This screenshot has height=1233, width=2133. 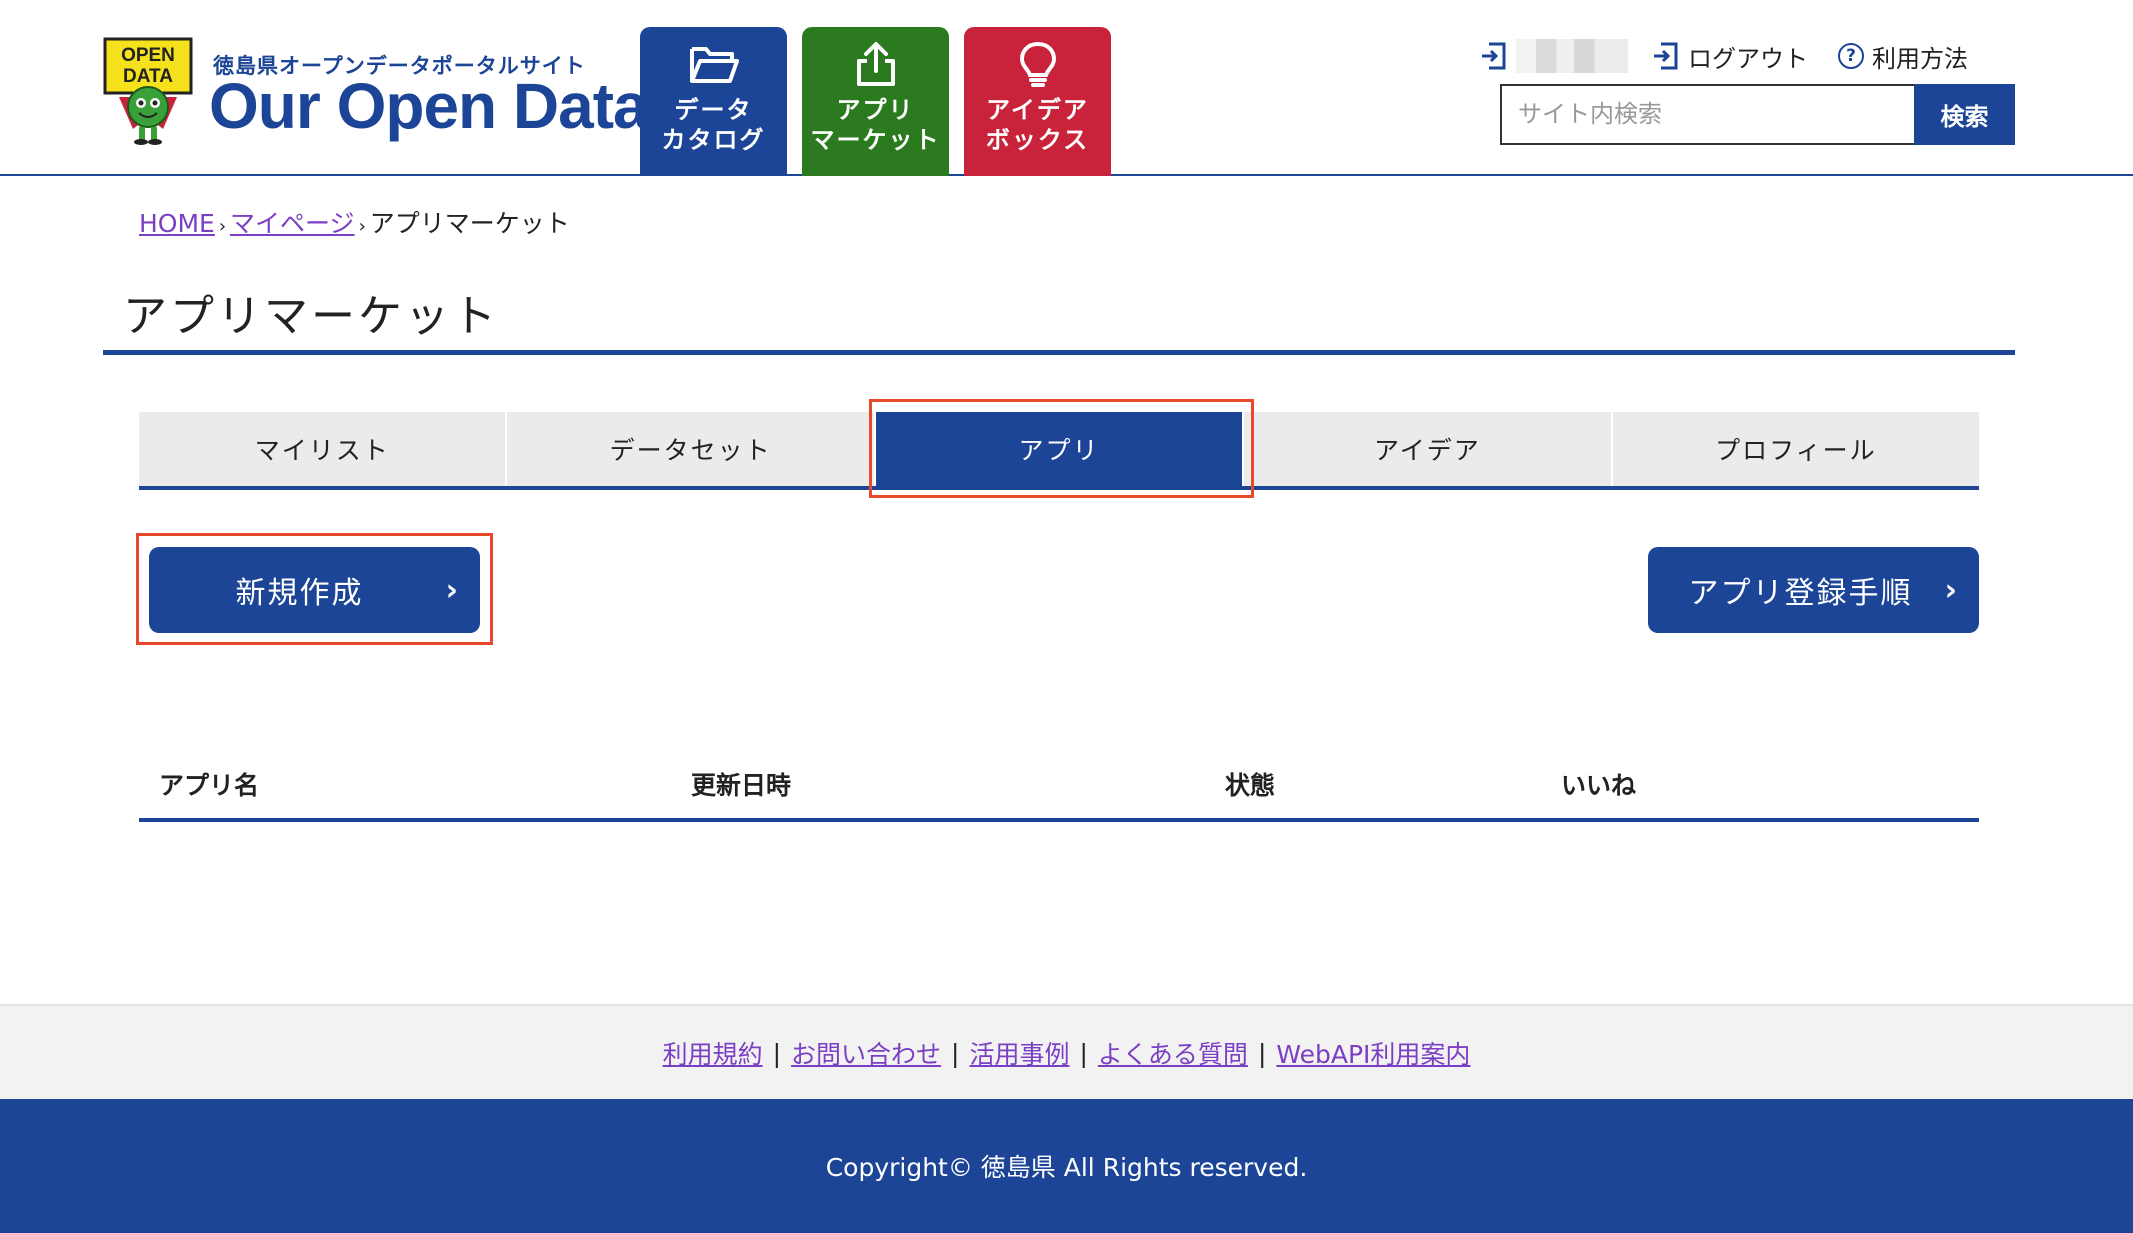 I want to click on nav-idea-box: アイデア ボックス, so click(x=1037, y=101).